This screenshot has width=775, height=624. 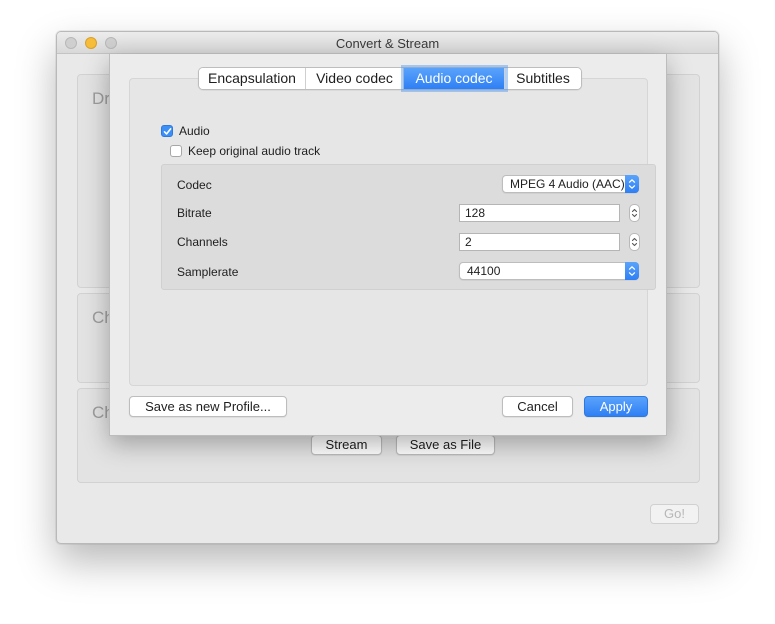 What do you see at coordinates (194, 185) in the screenshot?
I see `codec-label: Codec` at bounding box center [194, 185].